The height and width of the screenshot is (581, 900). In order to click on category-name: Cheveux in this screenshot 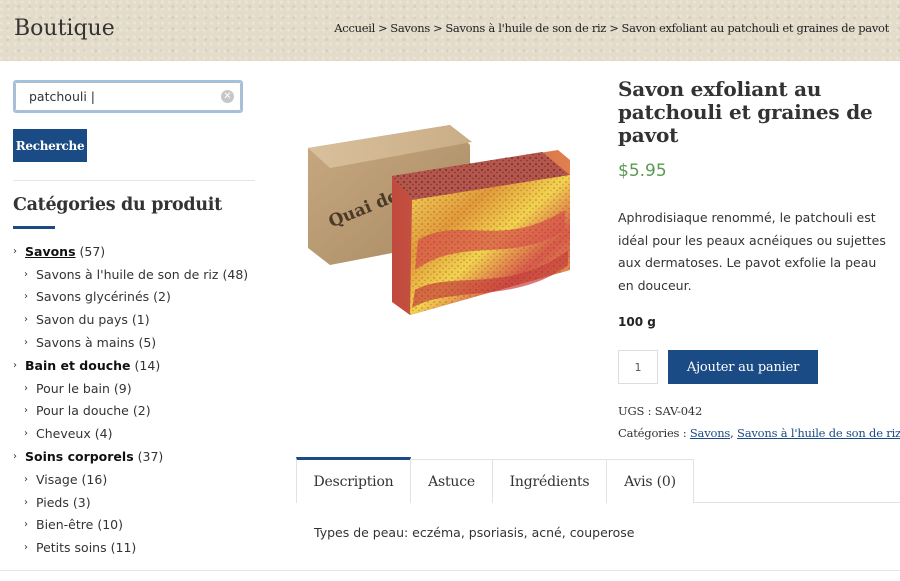, I will do `click(63, 433)`.